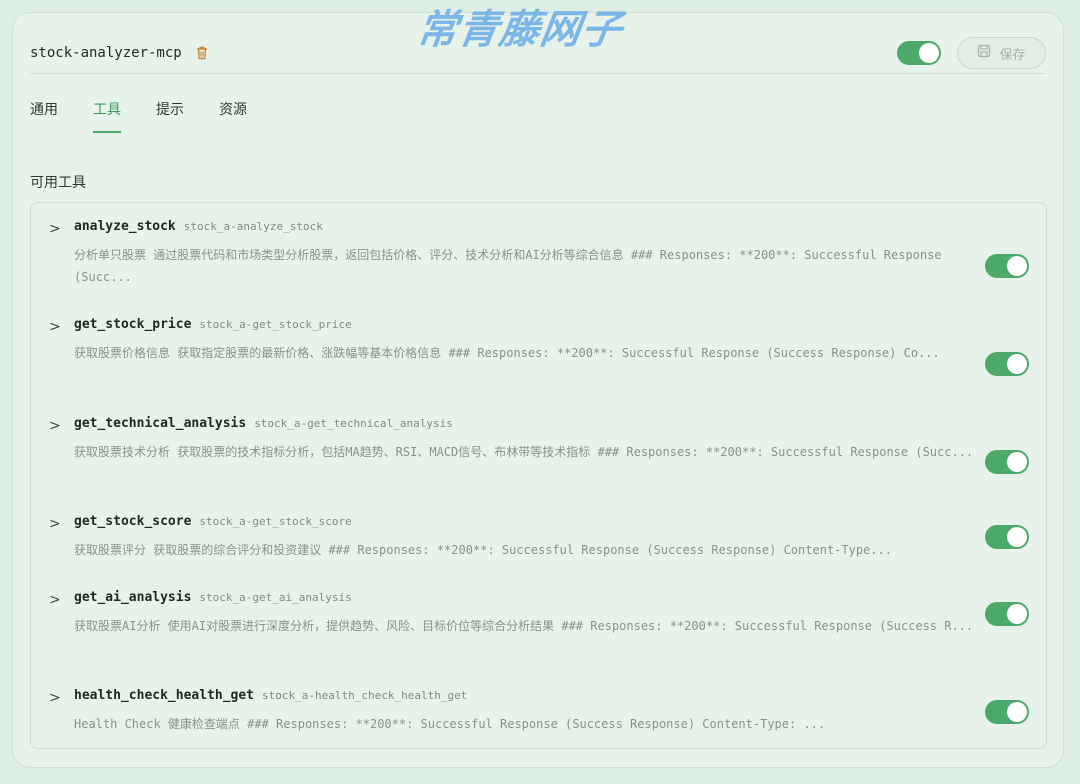 This screenshot has width=1080, height=784. I want to click on tool-id: stock_a-analyze_stock, so click(253, 226).